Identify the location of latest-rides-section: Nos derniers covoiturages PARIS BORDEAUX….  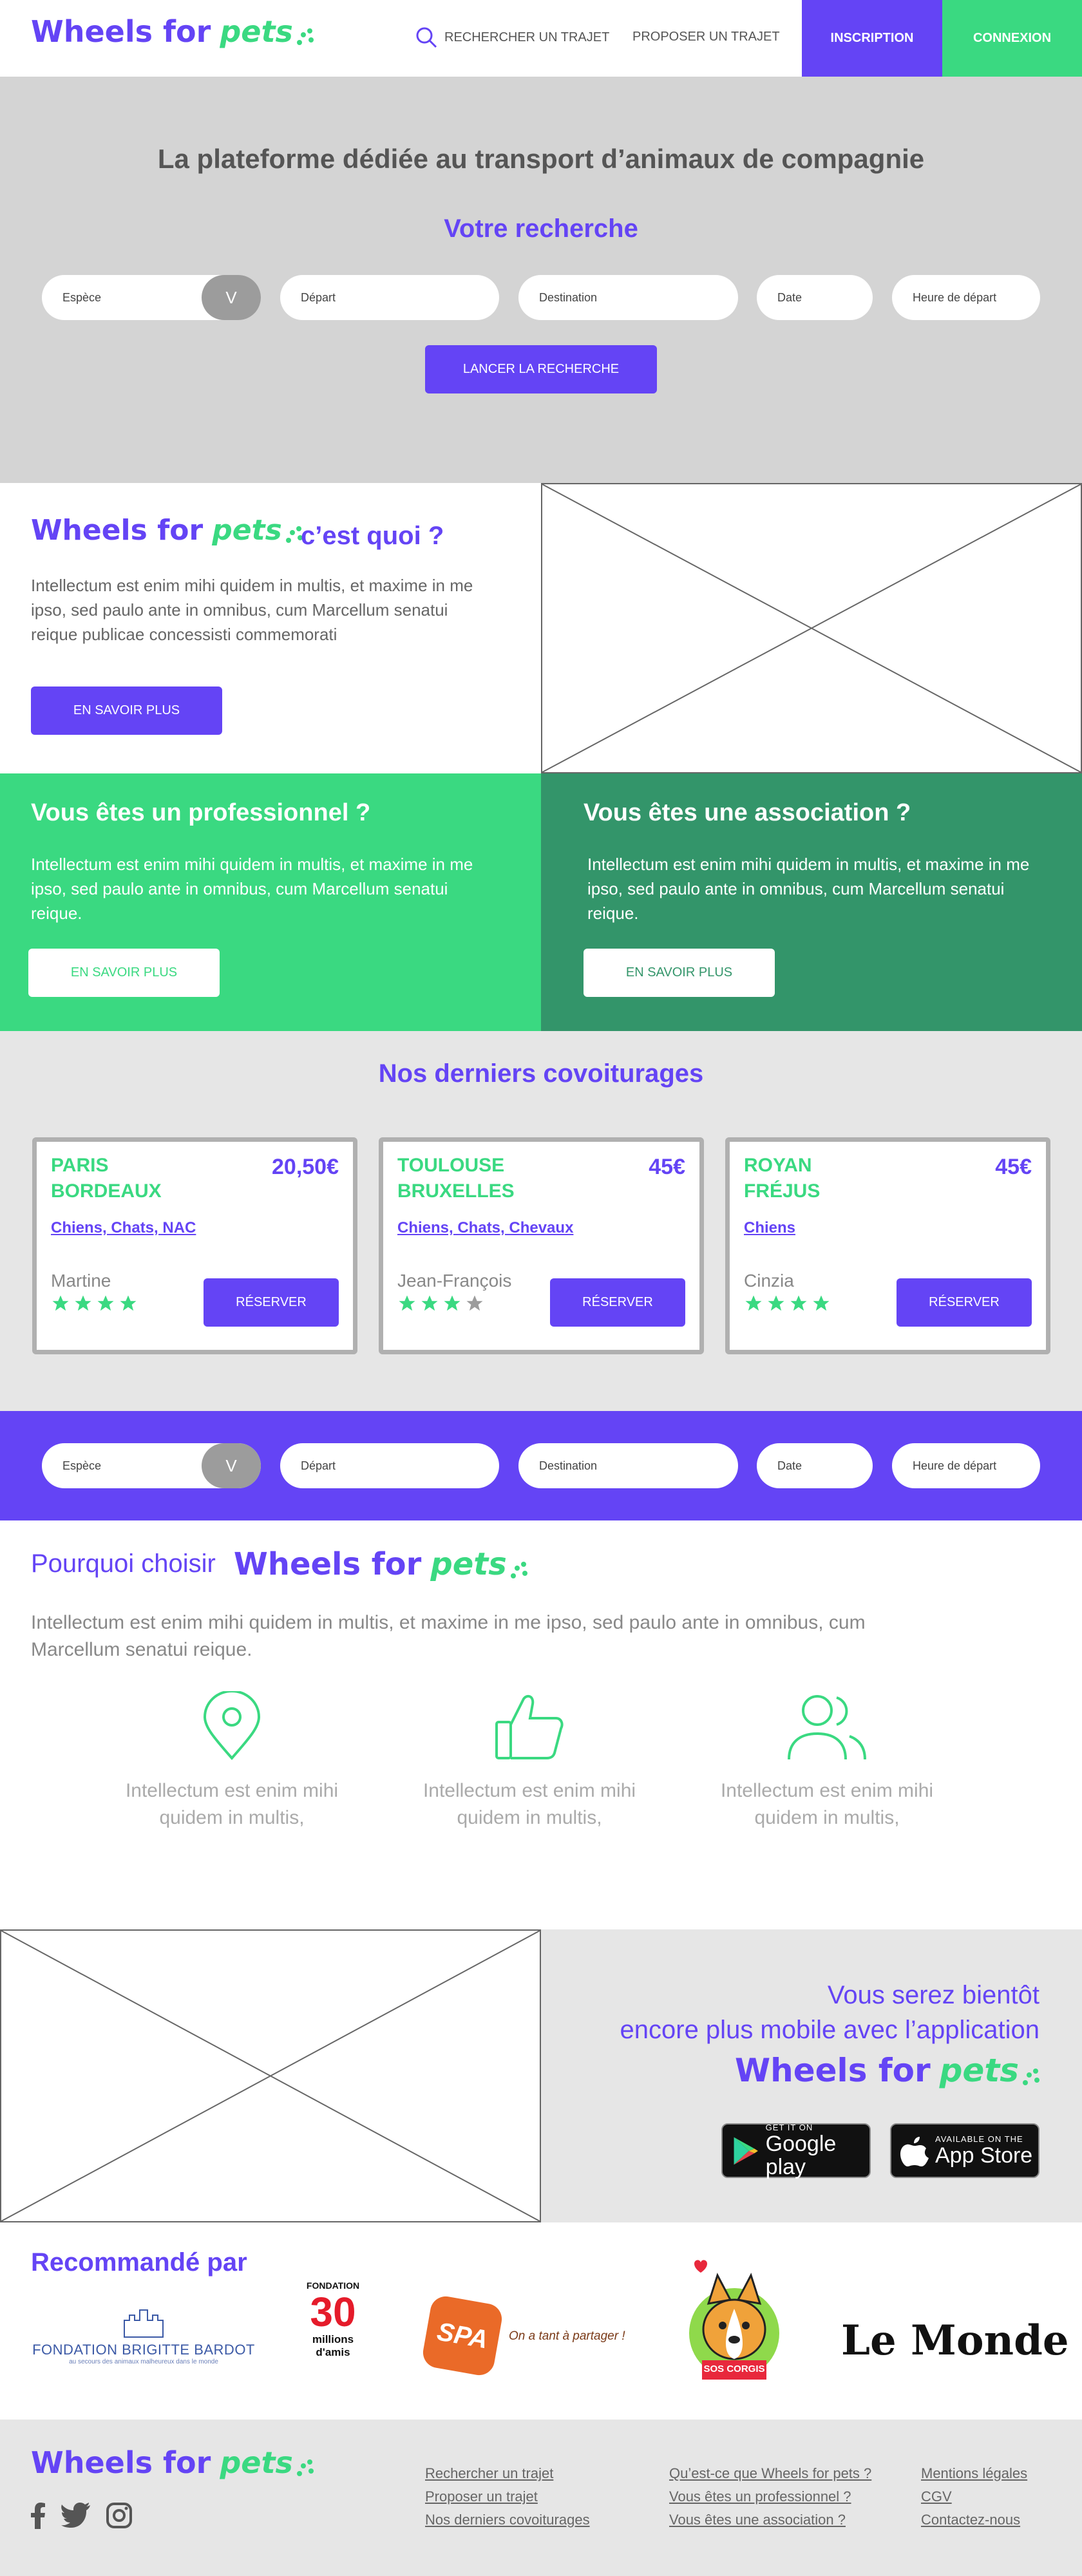
(541, 1221).